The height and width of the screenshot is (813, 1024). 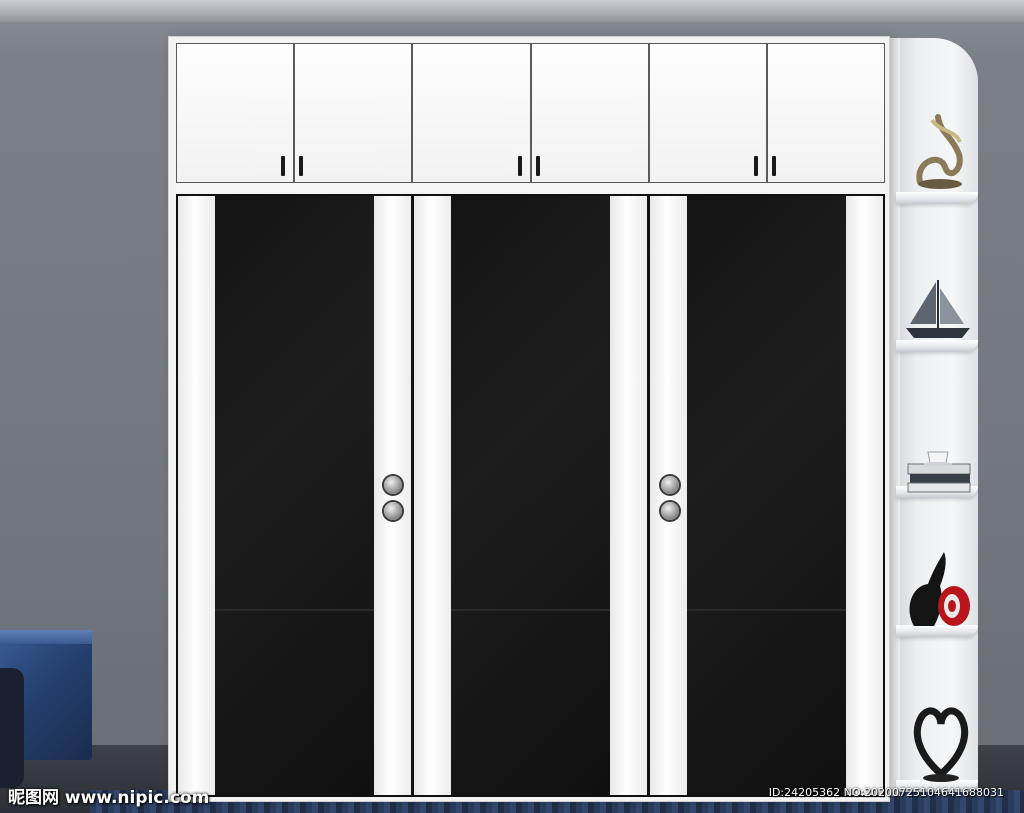 What do you see at coordinates (939, 589) in the screenshot?
I see `elephant-vase-icon` at bounding box center [939, 589].